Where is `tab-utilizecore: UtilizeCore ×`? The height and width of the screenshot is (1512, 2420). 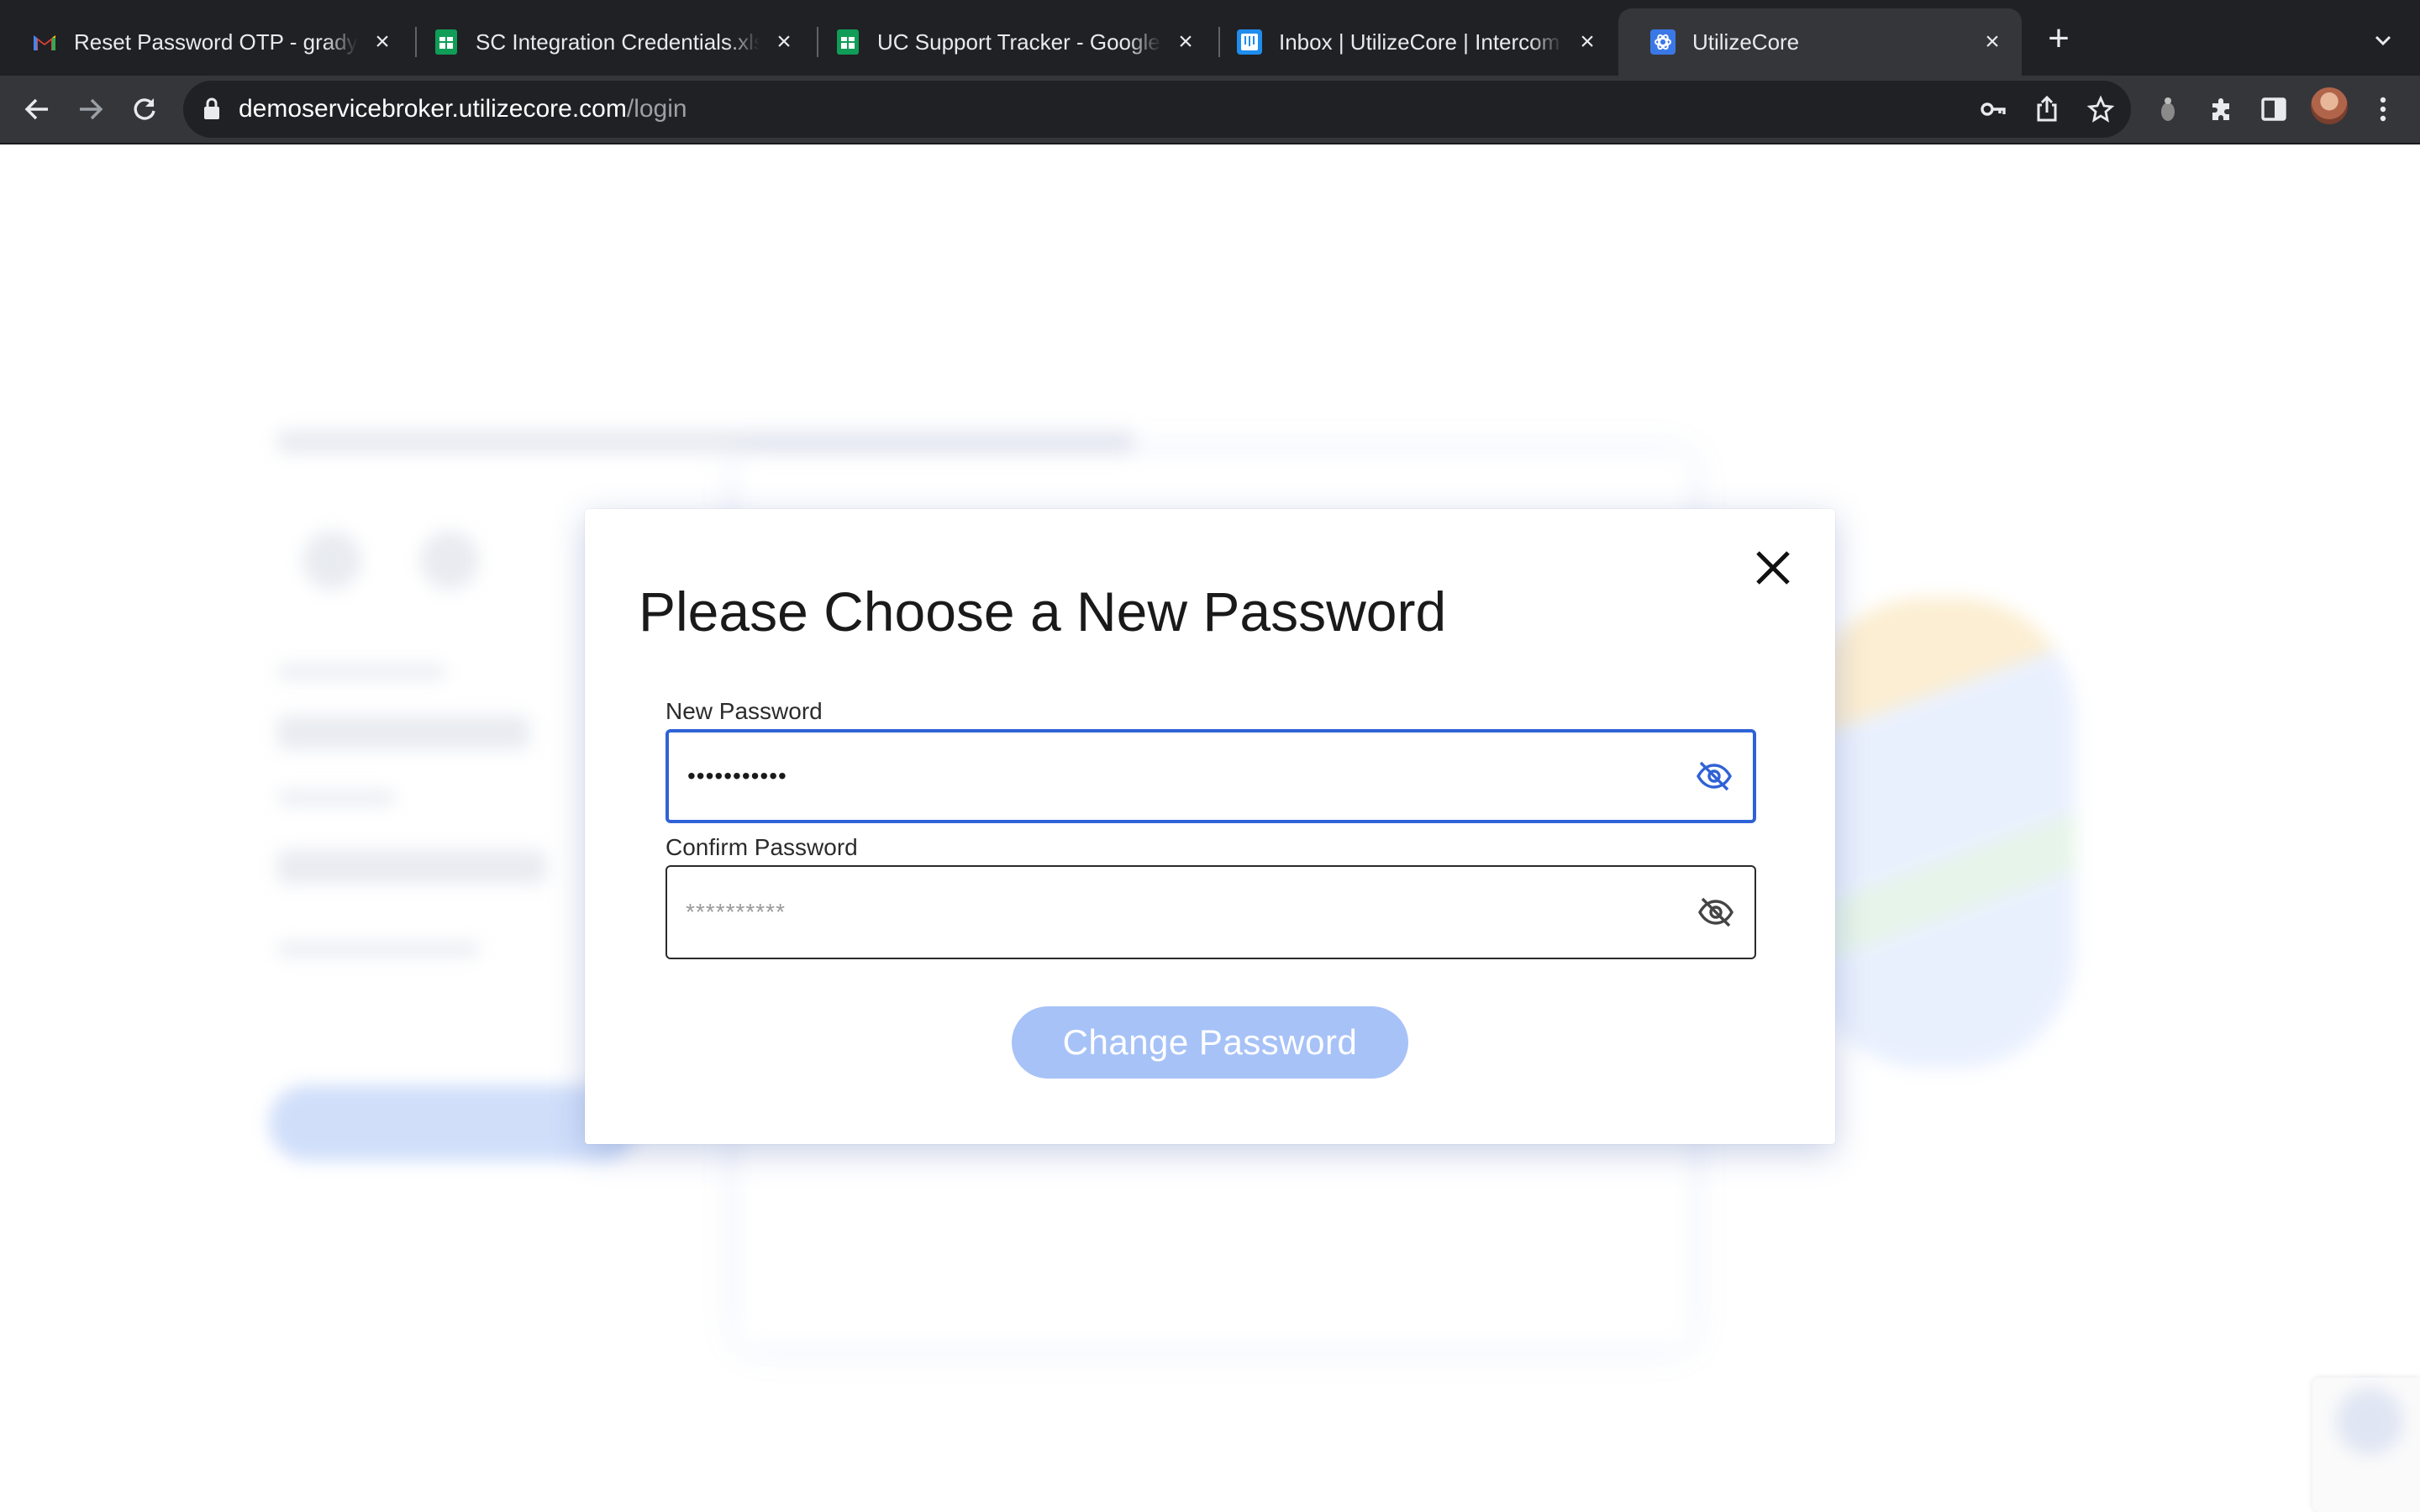 tab-utilizecore: UtilizeCore × is located at coordinates (1820, 42).